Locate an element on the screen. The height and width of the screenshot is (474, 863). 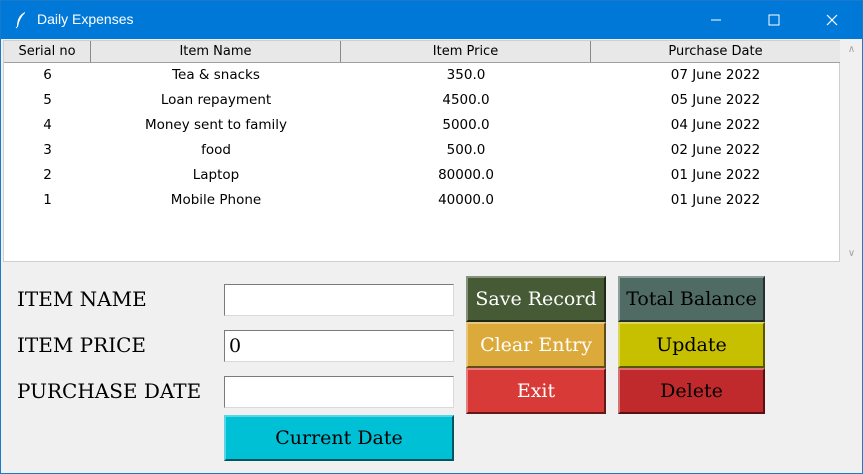
cell-serial-no: 4 is located at coordinates (47, 125).